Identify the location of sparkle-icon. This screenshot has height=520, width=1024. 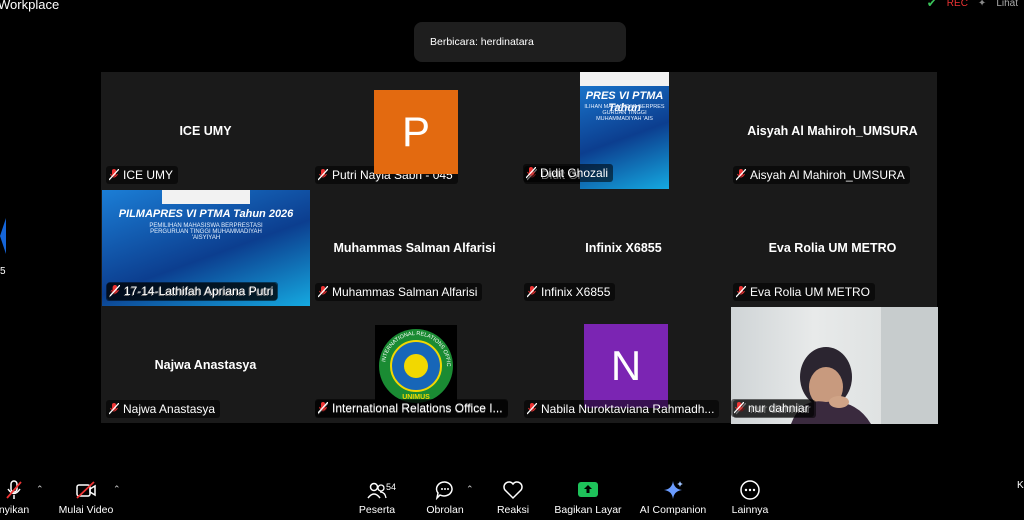
(673, 490).